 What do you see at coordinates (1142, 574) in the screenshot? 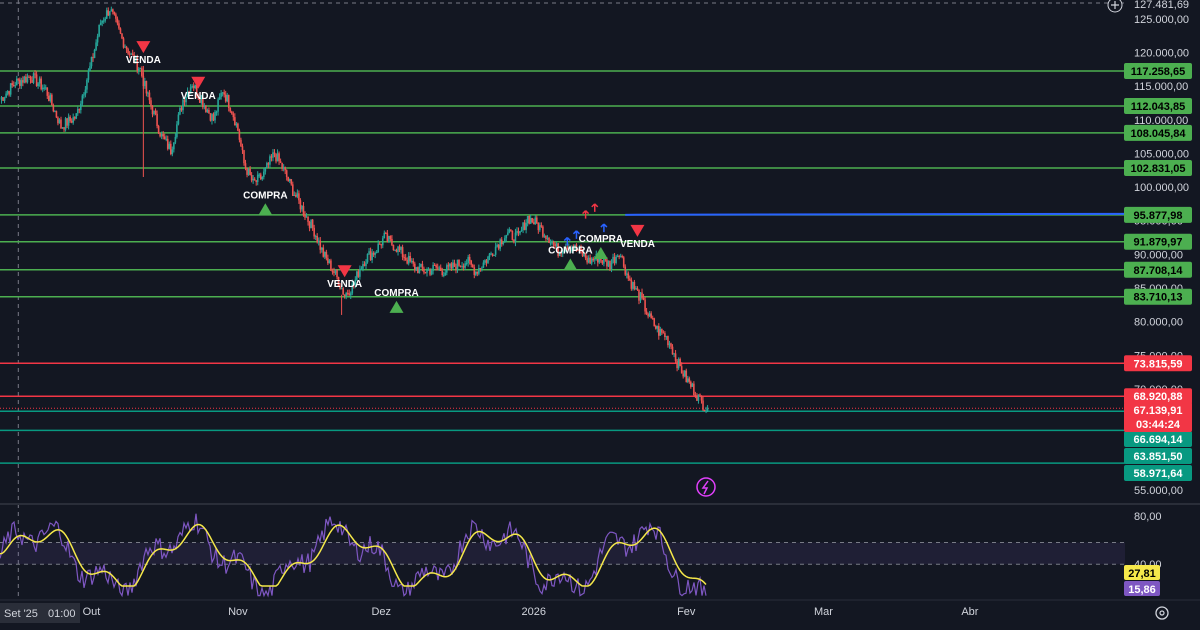
I see `osc-badge-0: 27,81` at bounding box center [1142, 574].